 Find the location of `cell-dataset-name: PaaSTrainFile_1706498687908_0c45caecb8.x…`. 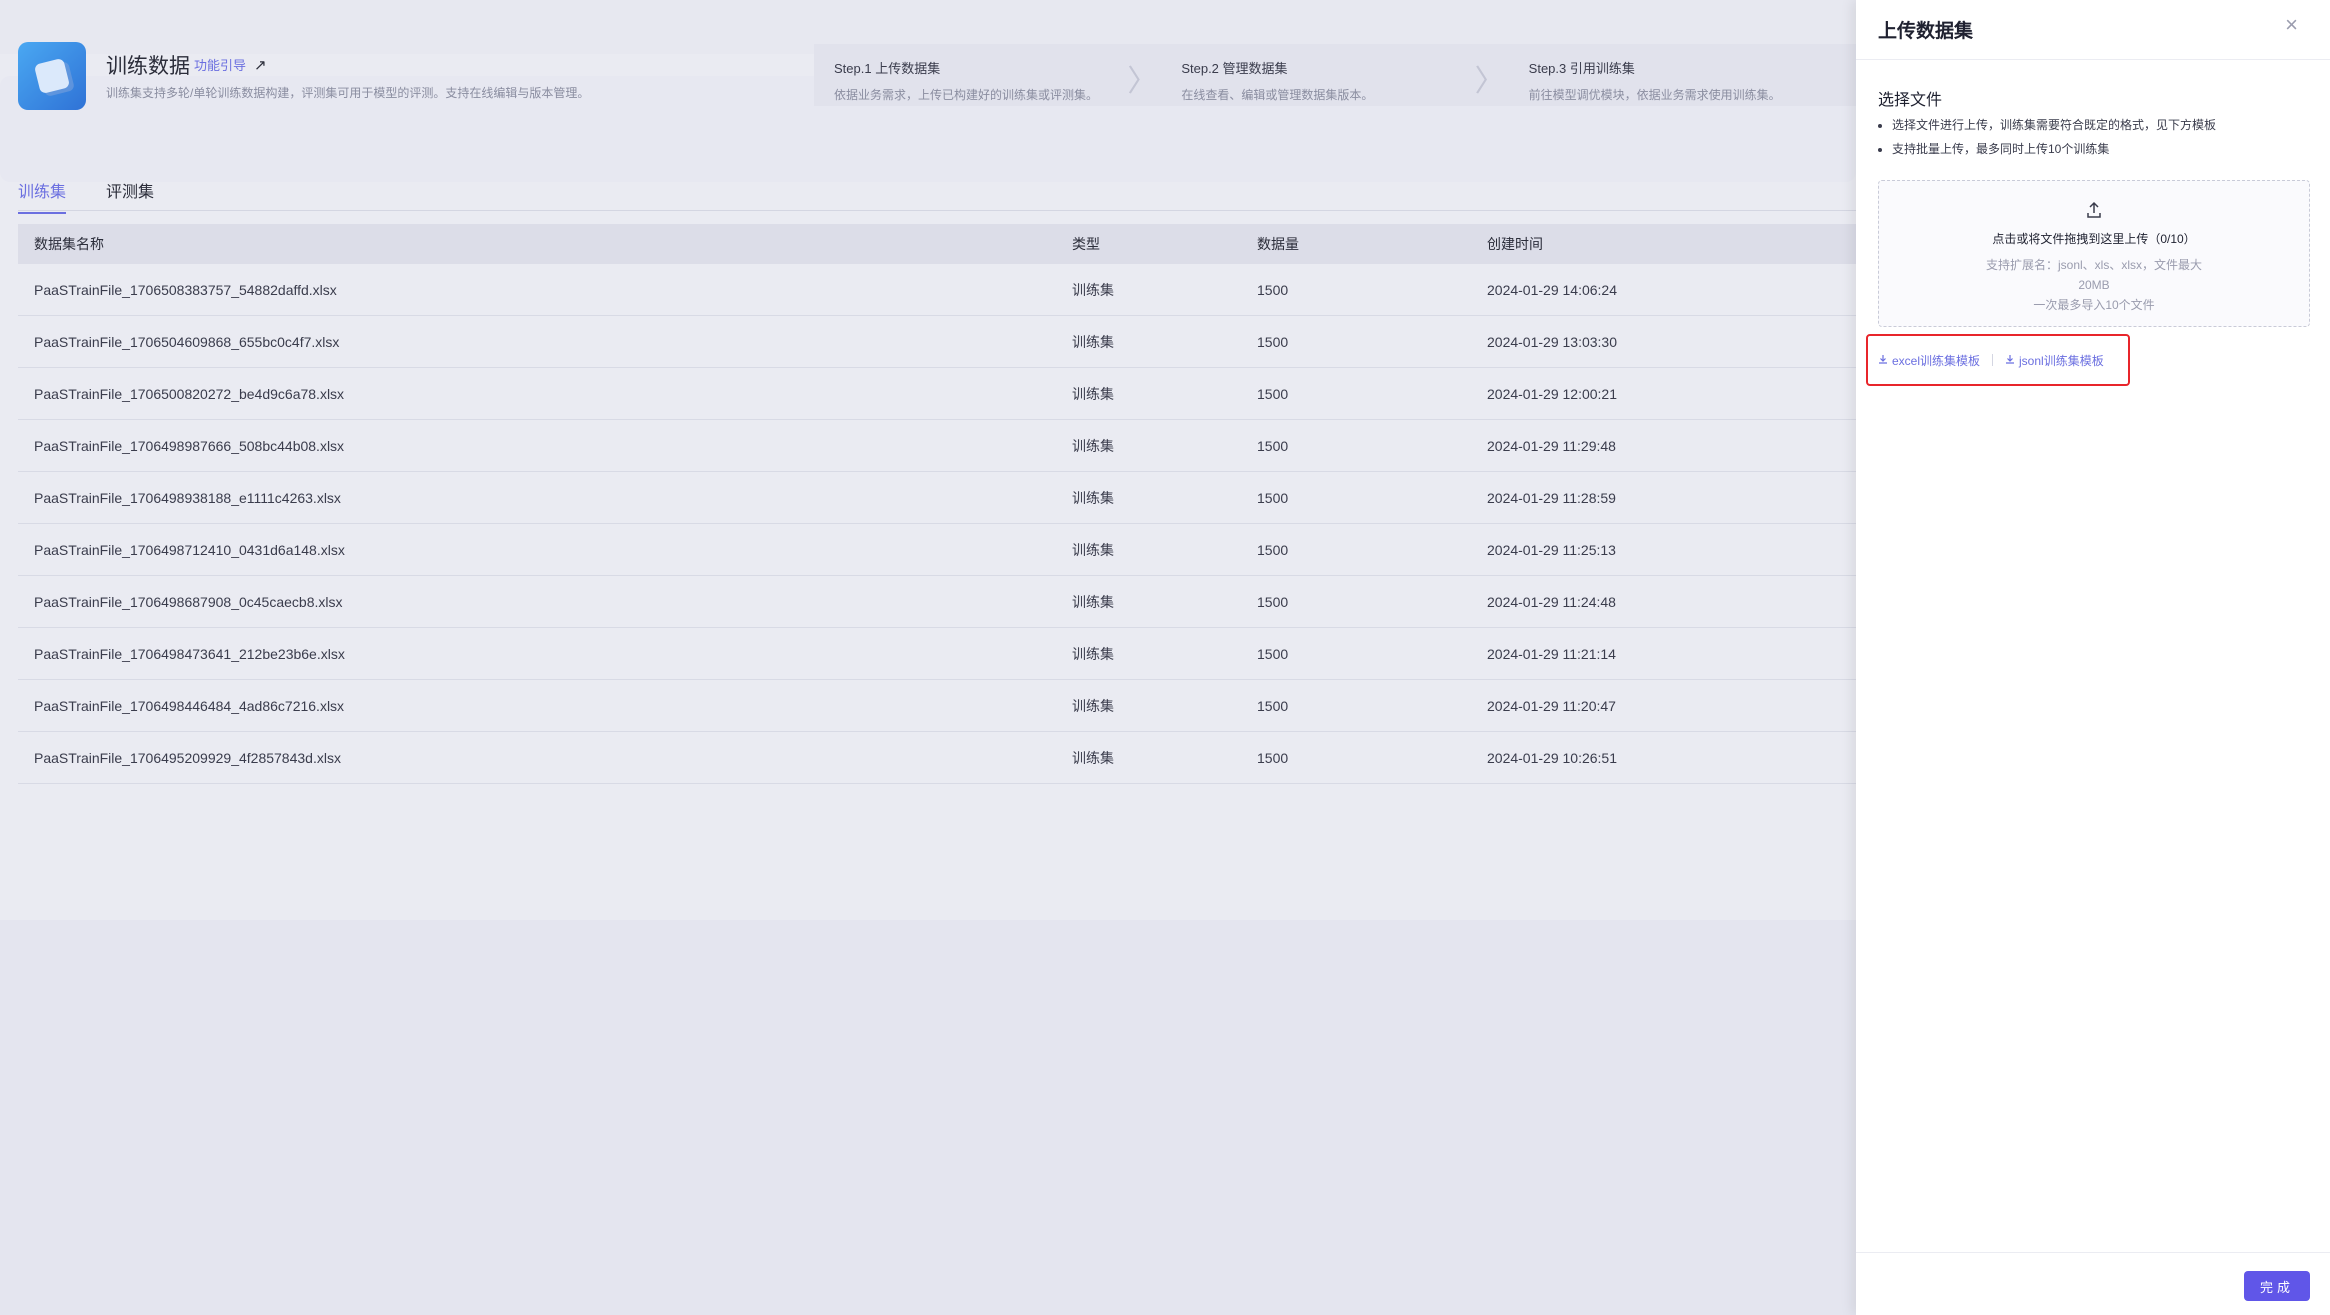

cell-dataset-name: PaaSTrainFile_1706498687908_0c45caecb8.x… is located at coordinates (188, 601).